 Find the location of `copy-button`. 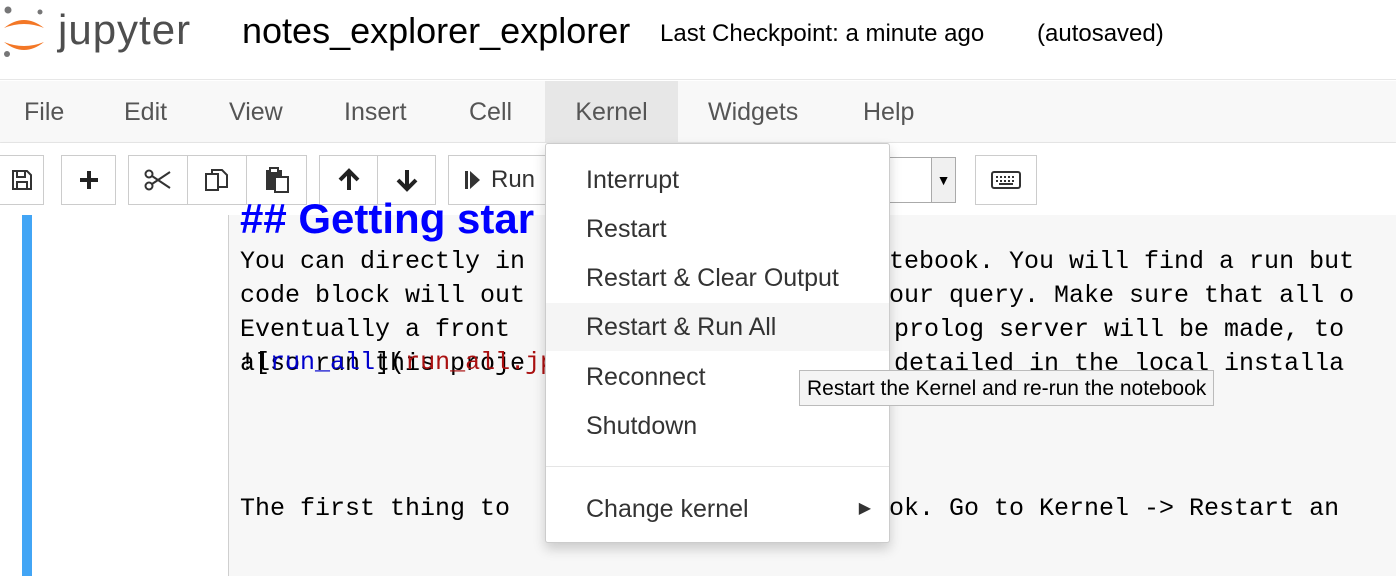

copy-button is located at coordinates (217, 180).